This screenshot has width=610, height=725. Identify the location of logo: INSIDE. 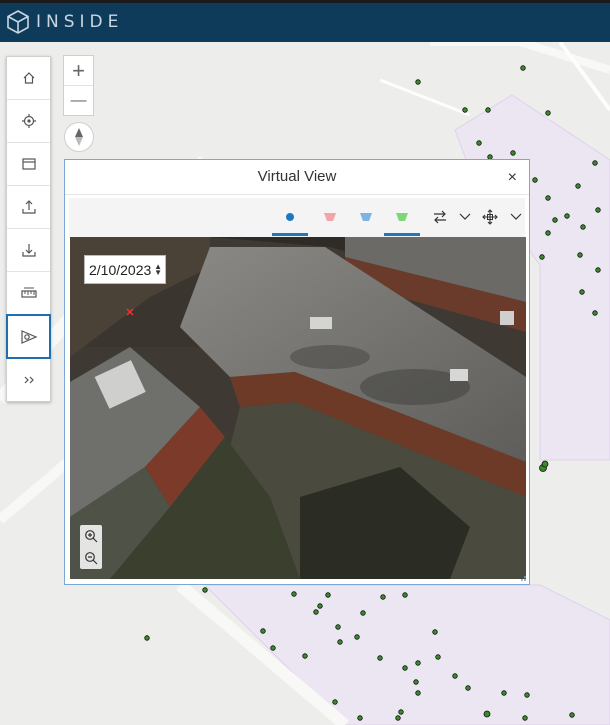
(64, 22).